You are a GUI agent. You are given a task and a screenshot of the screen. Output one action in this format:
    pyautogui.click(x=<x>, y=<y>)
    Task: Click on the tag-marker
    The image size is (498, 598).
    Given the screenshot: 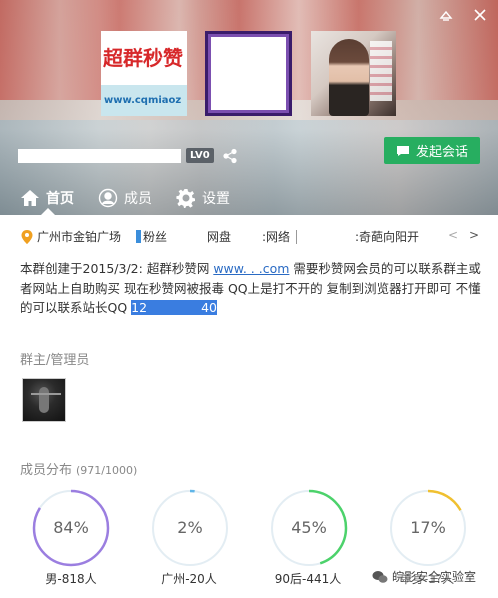 What is the action you would take?
    pyautogui.click(x=138, y=236)
    